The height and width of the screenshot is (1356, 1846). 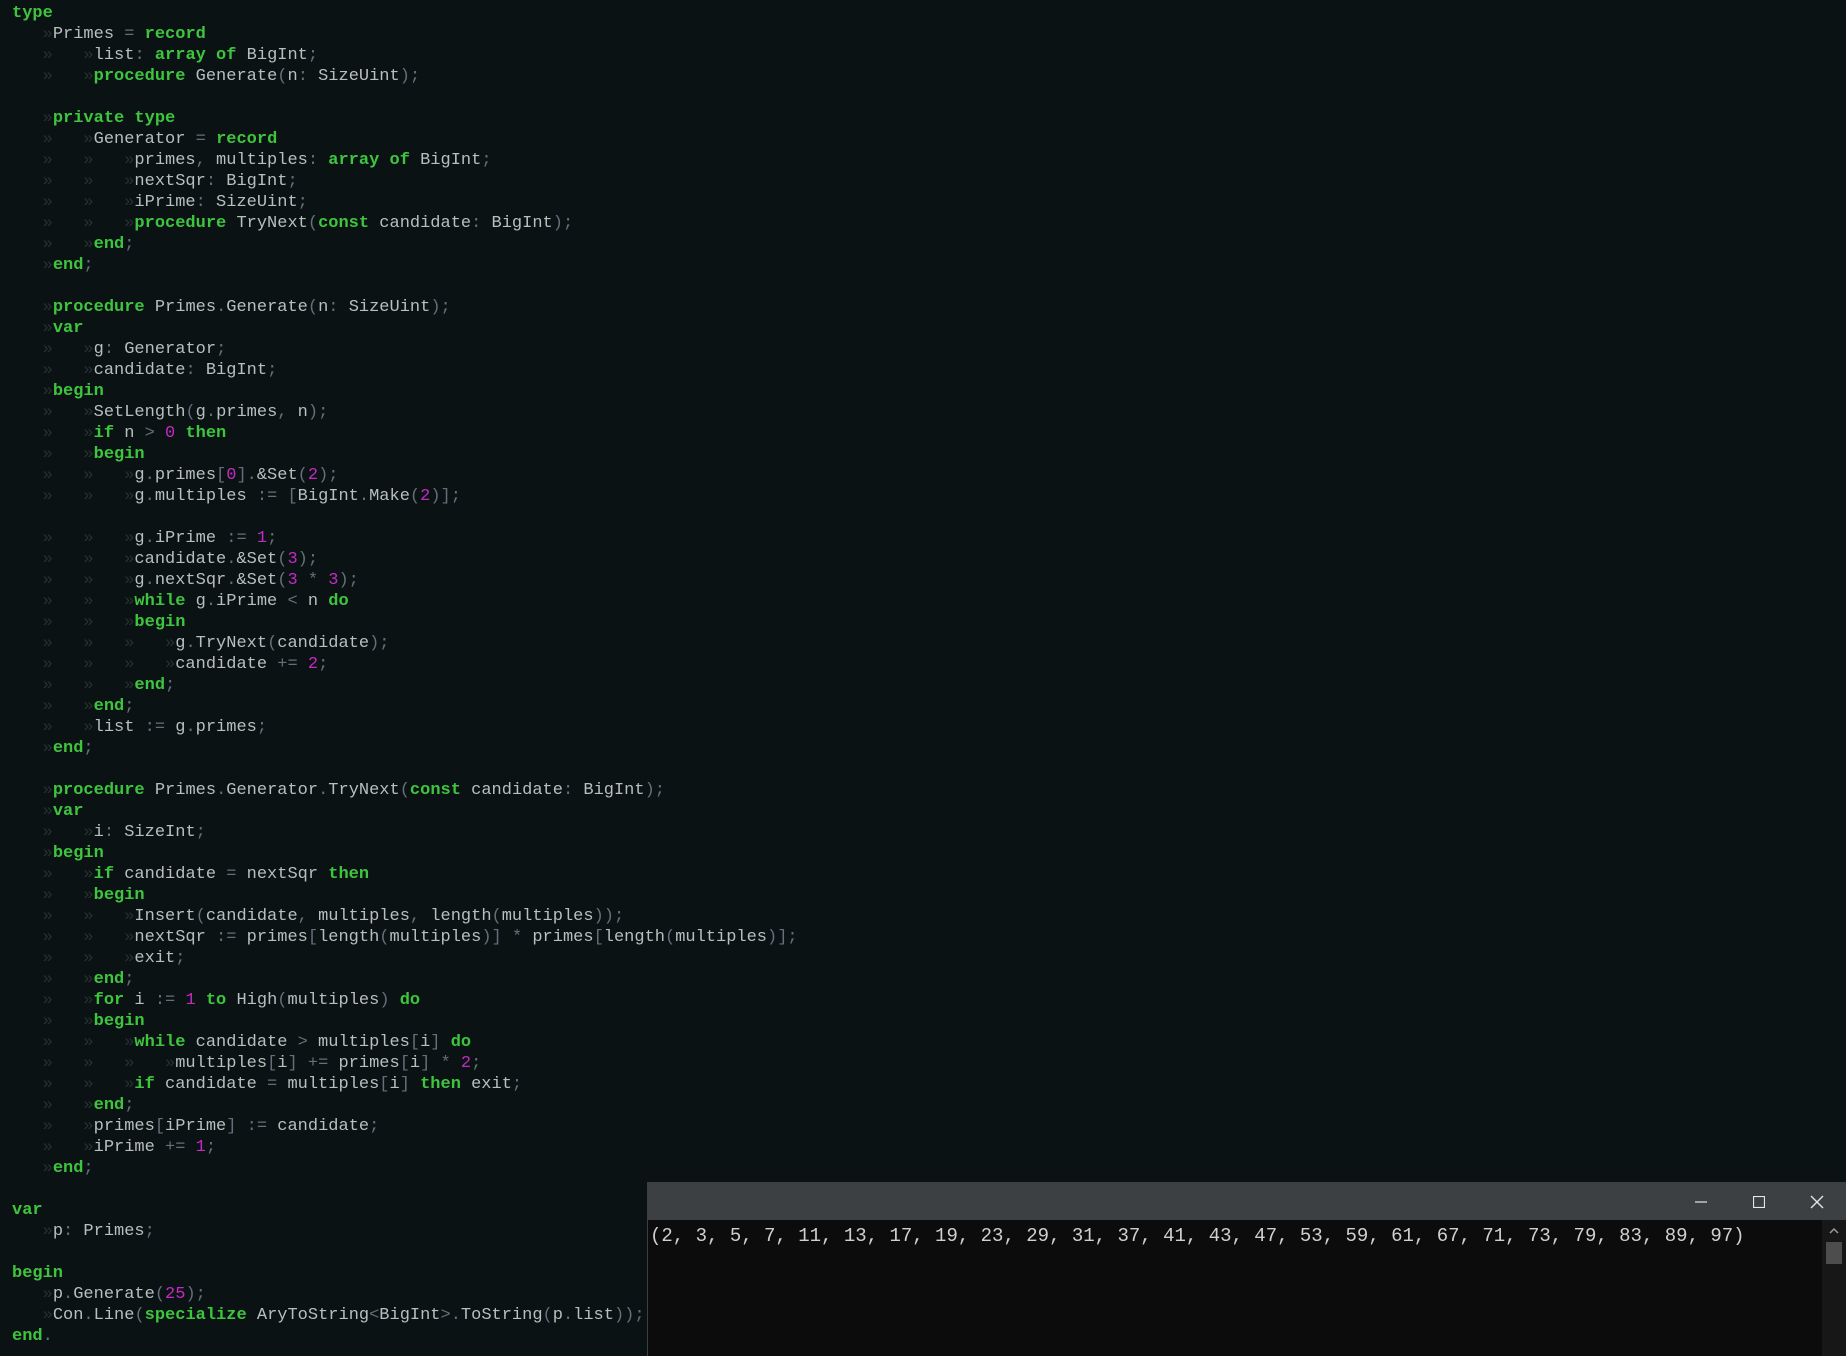 What do you see at coordinates (114, 1315) in the screenshot?
I see `identifier: Line` at bounding box center [114, 1315].